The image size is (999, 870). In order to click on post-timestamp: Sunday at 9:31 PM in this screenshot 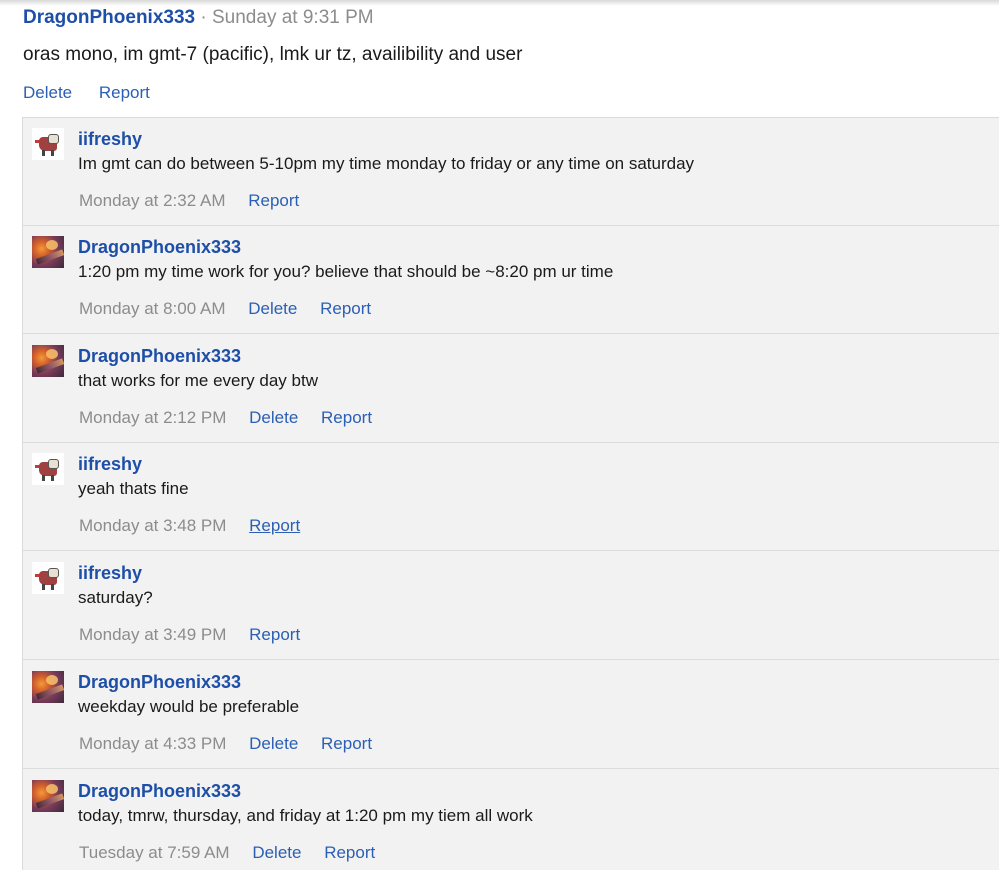, I will do `click(293, 17)`.